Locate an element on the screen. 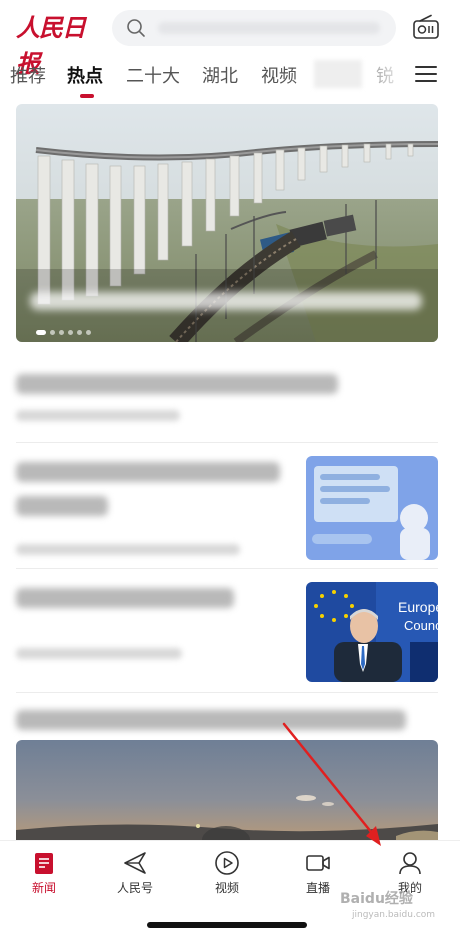  watermark: Baidu经验 is located at coordinates (376, 899).